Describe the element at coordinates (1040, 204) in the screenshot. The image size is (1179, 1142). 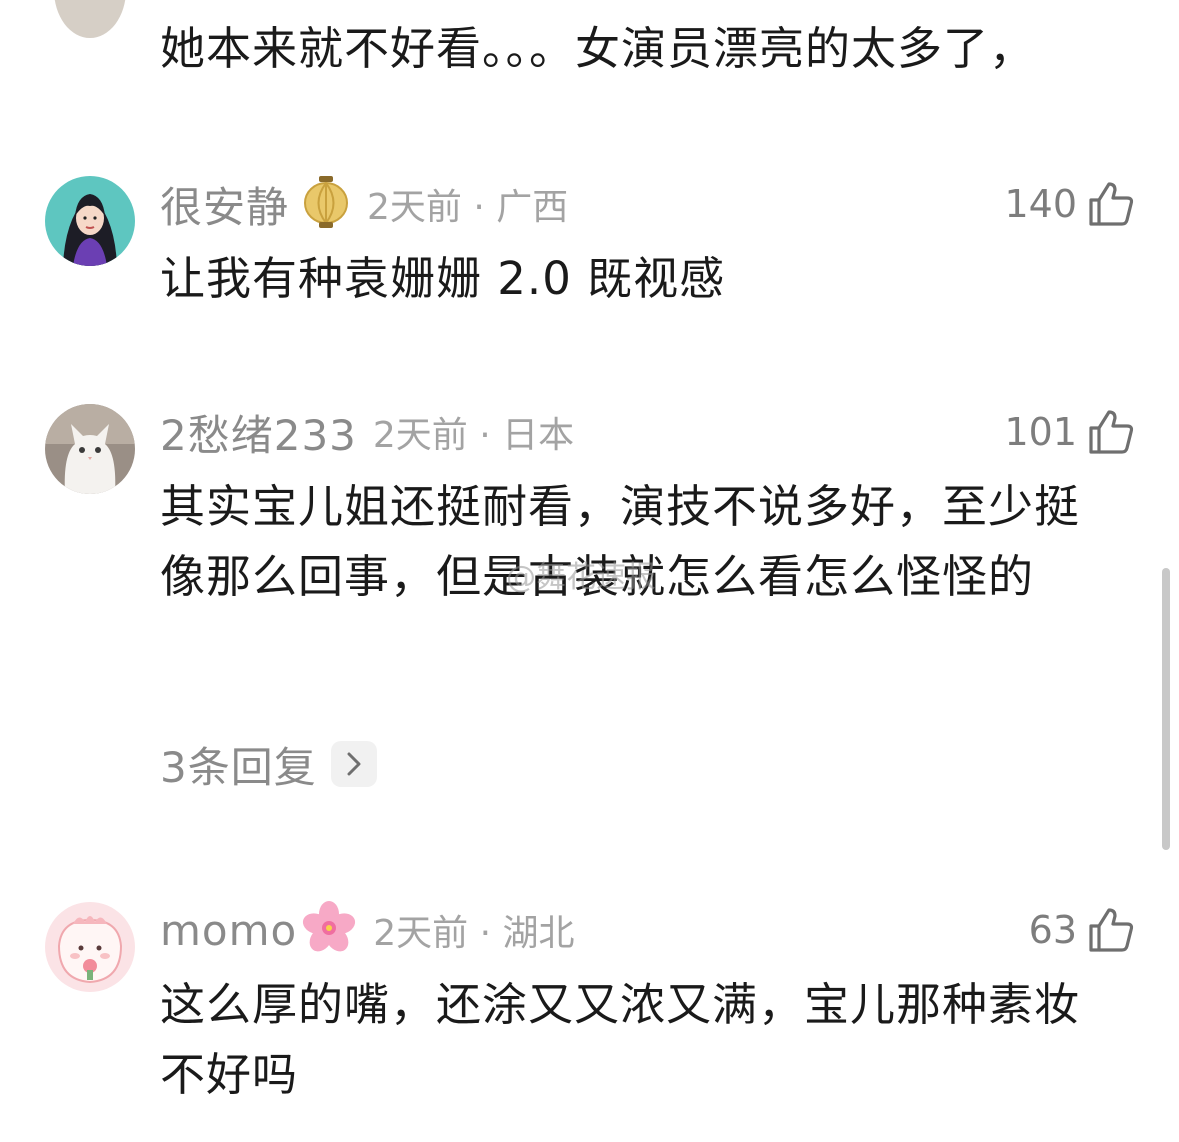
I see `like-count: 140` at that location.